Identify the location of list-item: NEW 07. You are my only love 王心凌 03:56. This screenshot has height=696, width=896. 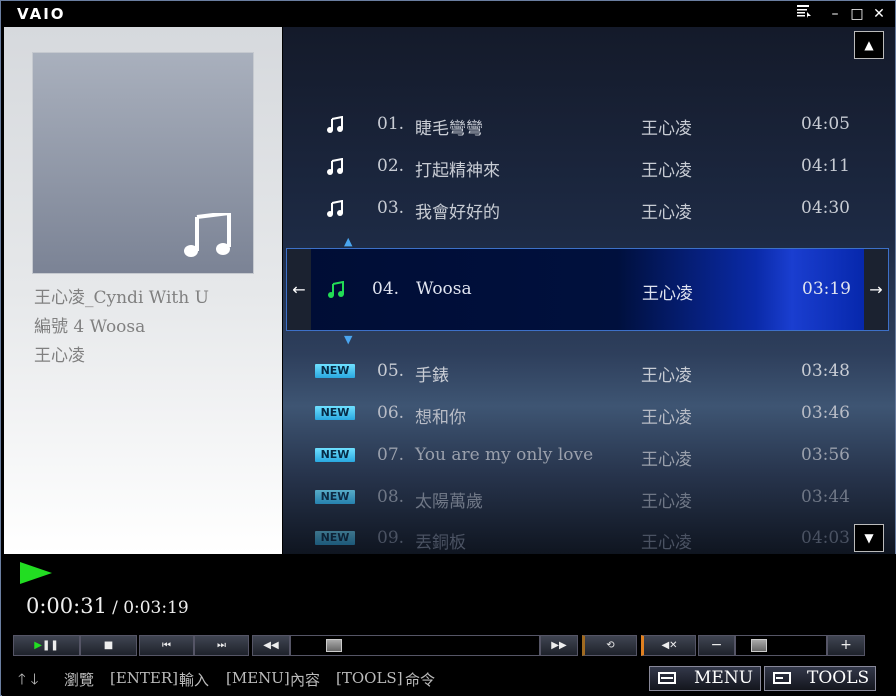
(589, 456).